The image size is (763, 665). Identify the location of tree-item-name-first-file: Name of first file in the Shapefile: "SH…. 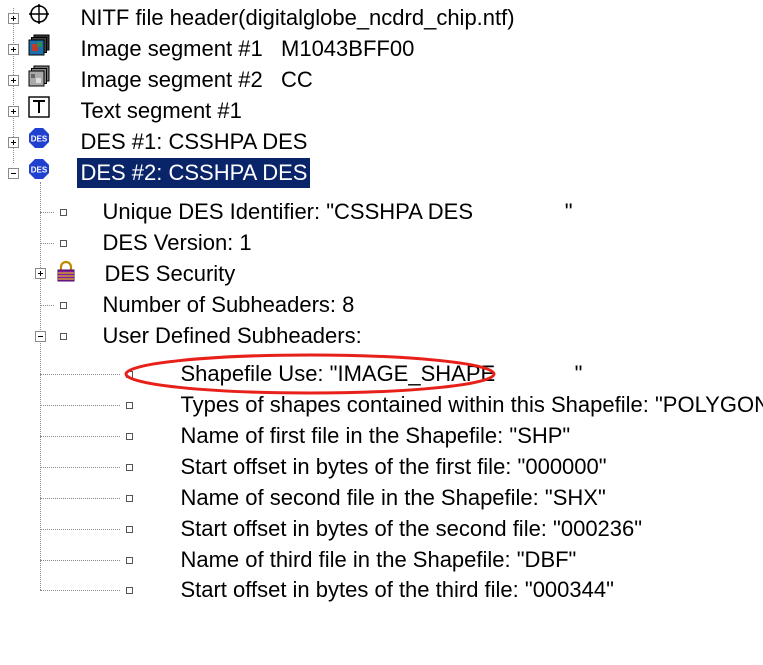
(363, 436).